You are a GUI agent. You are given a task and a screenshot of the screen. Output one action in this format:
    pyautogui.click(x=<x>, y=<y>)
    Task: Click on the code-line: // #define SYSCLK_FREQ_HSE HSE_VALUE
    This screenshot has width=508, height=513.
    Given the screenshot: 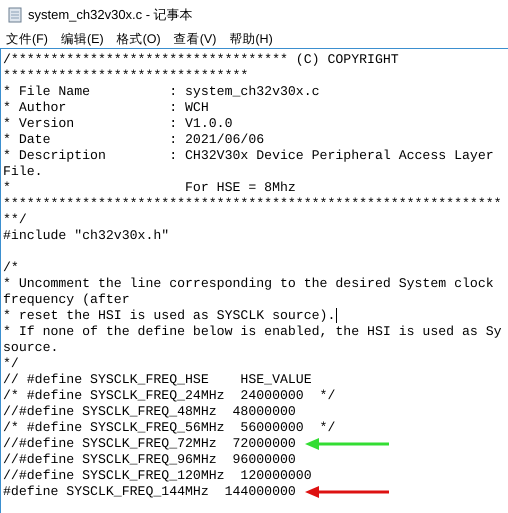 What is the action you would take?
    pyautogui.click(x=157, y=380)
    